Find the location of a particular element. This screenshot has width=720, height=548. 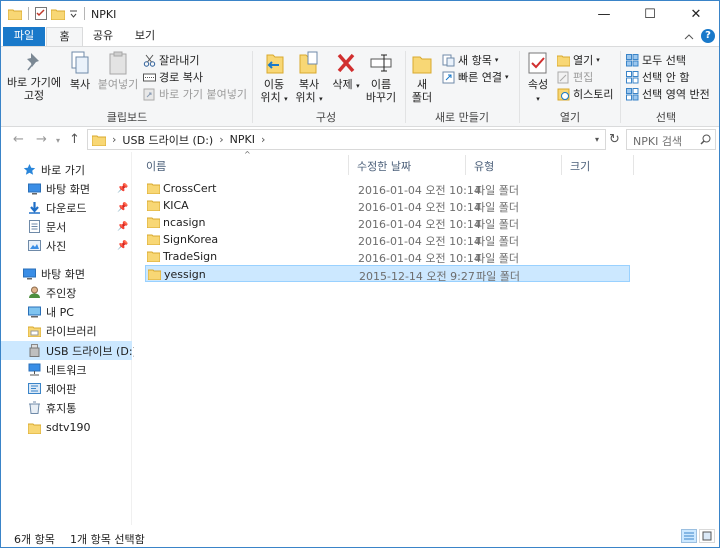

rename-button: 이름 바꾸기 is located at coordinates (381, 77).